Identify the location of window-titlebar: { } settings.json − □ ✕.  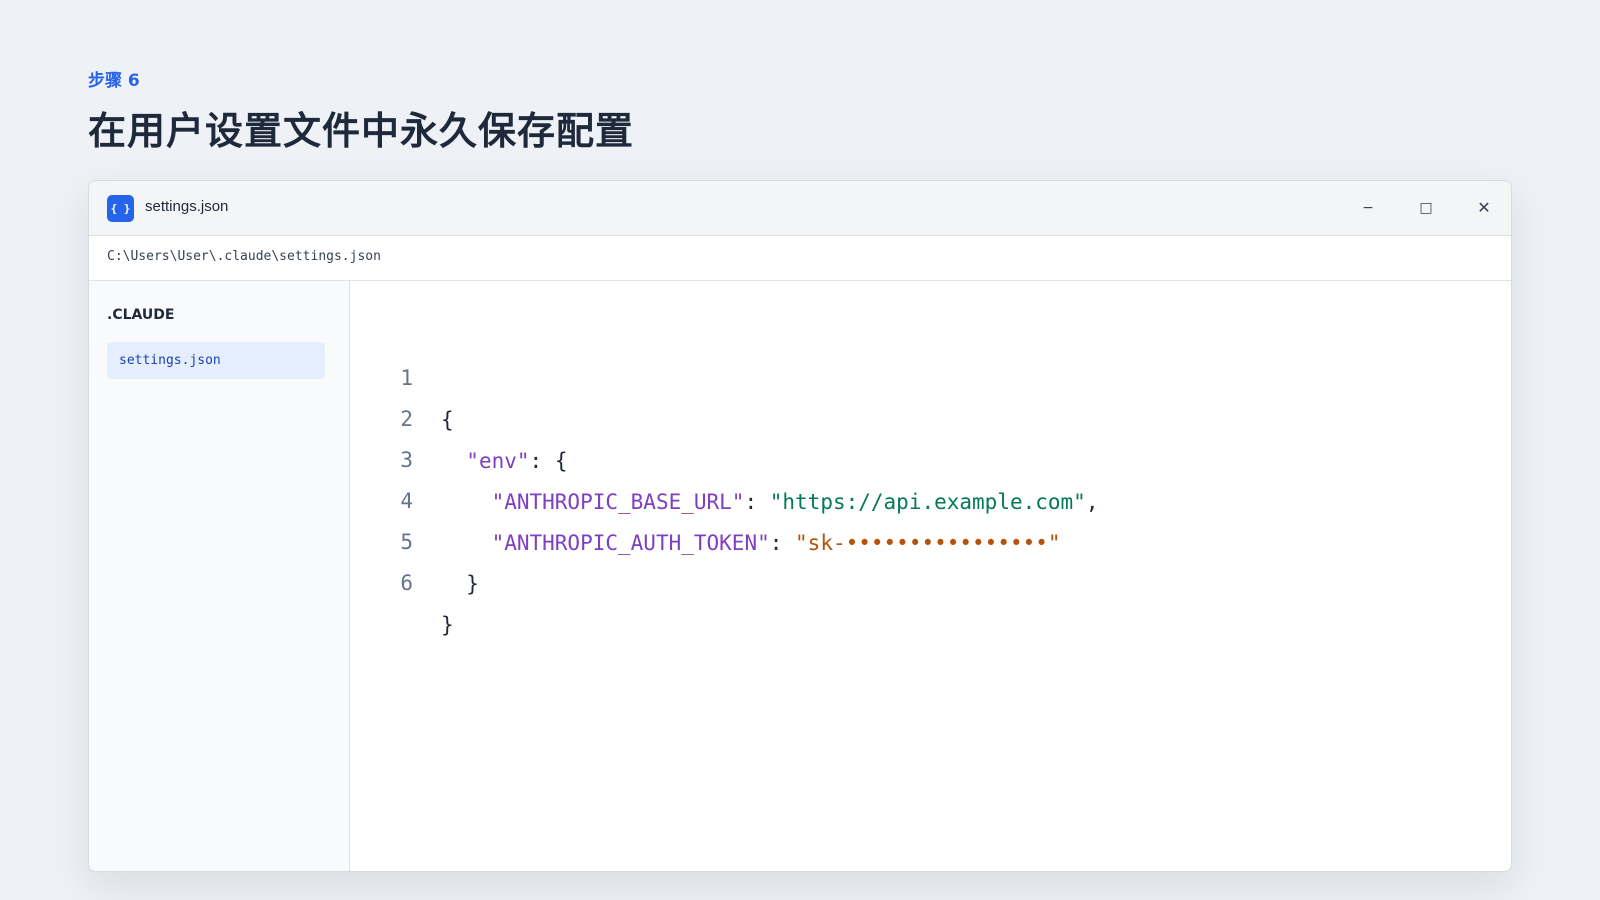
(800, 208).